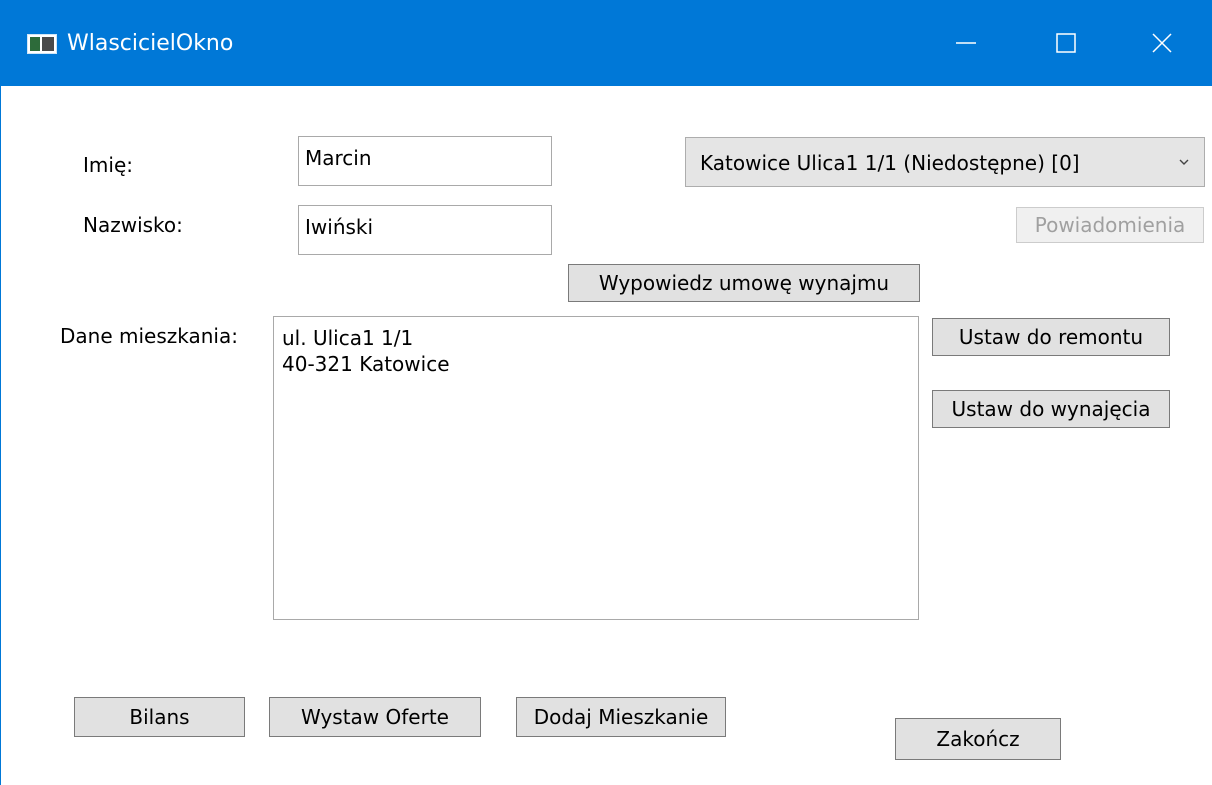  I want to click on first-name-field: Marcin, so click(425, 161).